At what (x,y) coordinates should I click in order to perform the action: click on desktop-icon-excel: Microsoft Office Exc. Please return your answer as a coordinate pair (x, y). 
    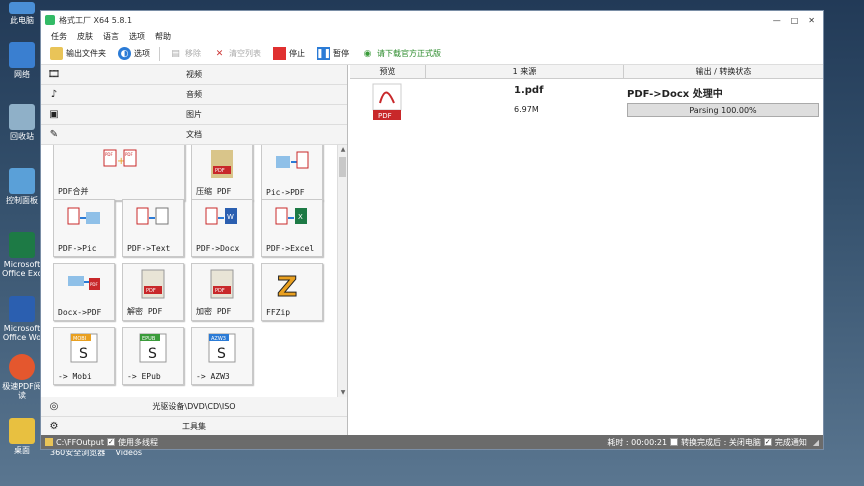
    Looking at the image, I should click on (22, 255).